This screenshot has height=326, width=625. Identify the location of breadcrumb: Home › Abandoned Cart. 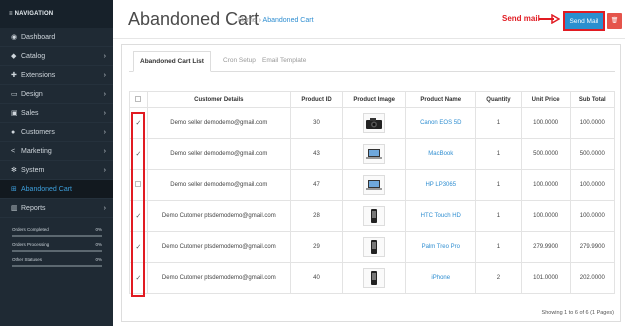
(276, 20).